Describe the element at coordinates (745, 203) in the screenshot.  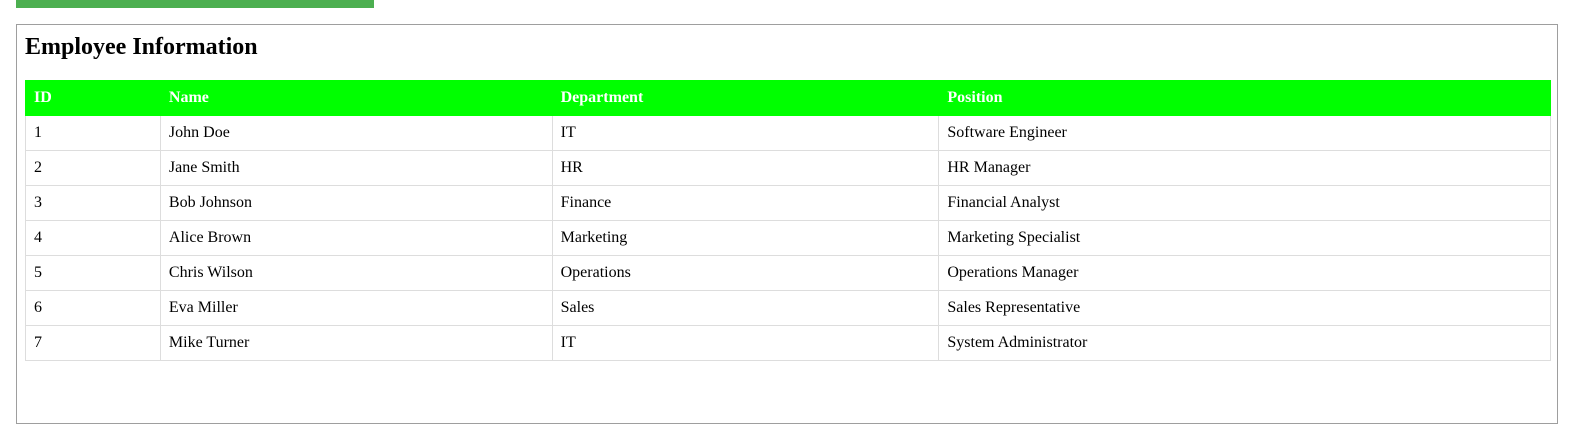
I see `cell-department: Finance` at that location.